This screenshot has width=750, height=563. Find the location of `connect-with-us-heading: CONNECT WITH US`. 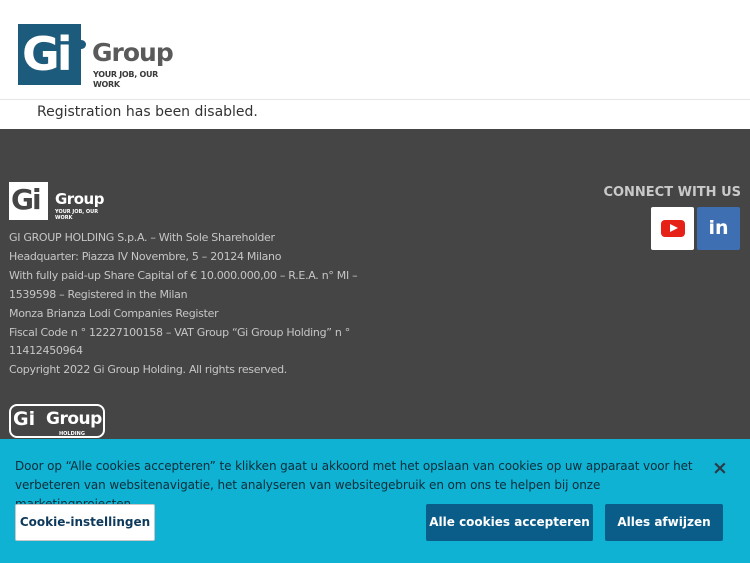

connect-with-us-heading: CONNECT WITH US is located at coordinates (672, 192).